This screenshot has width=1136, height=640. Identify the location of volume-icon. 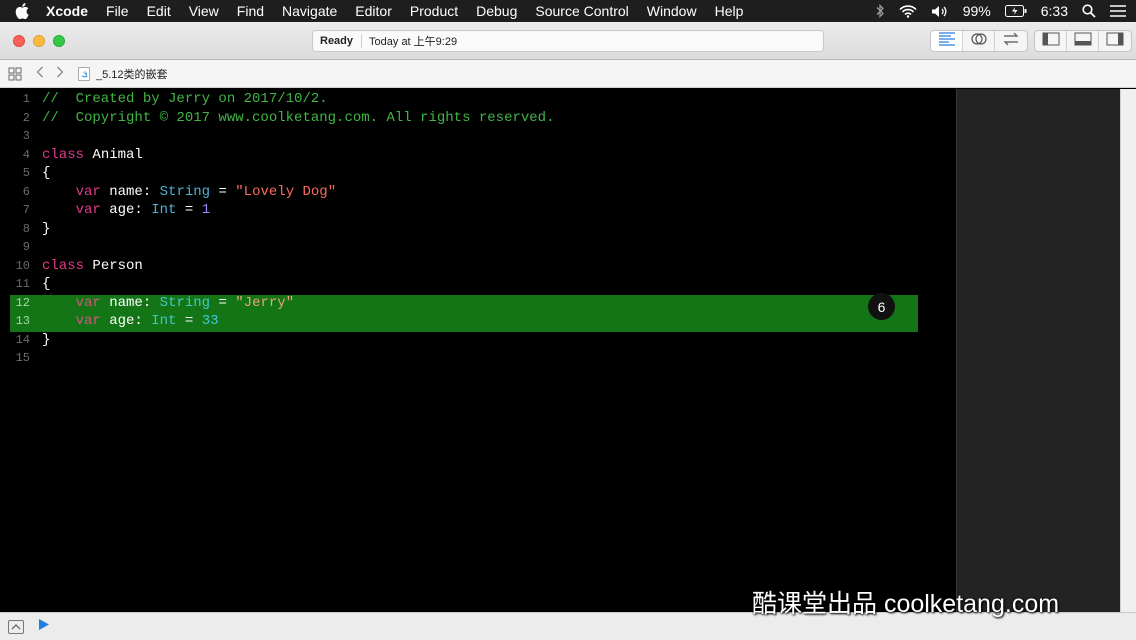
(940, 11).